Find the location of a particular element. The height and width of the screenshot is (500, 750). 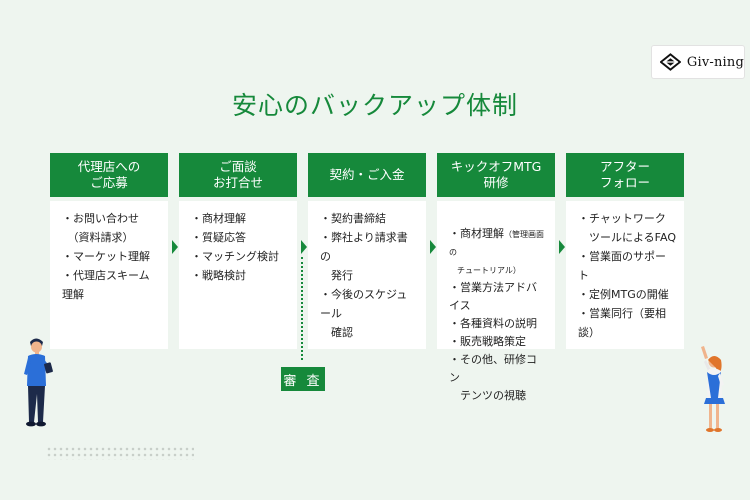

list-item: ・営業方法アドバイス is located at coordinates (493, 296).